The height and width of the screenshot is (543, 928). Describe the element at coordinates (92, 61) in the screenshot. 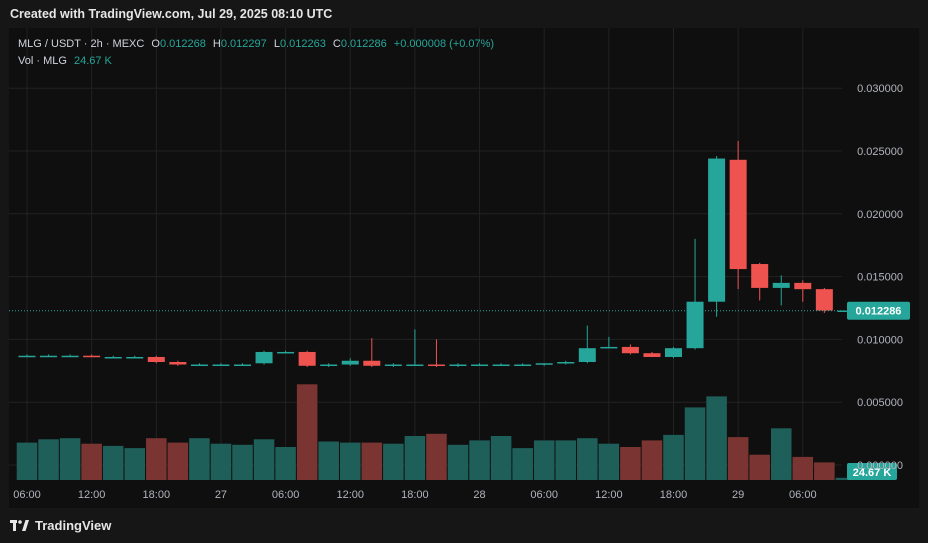

I see `volume-value: 24.67 K` at that location.